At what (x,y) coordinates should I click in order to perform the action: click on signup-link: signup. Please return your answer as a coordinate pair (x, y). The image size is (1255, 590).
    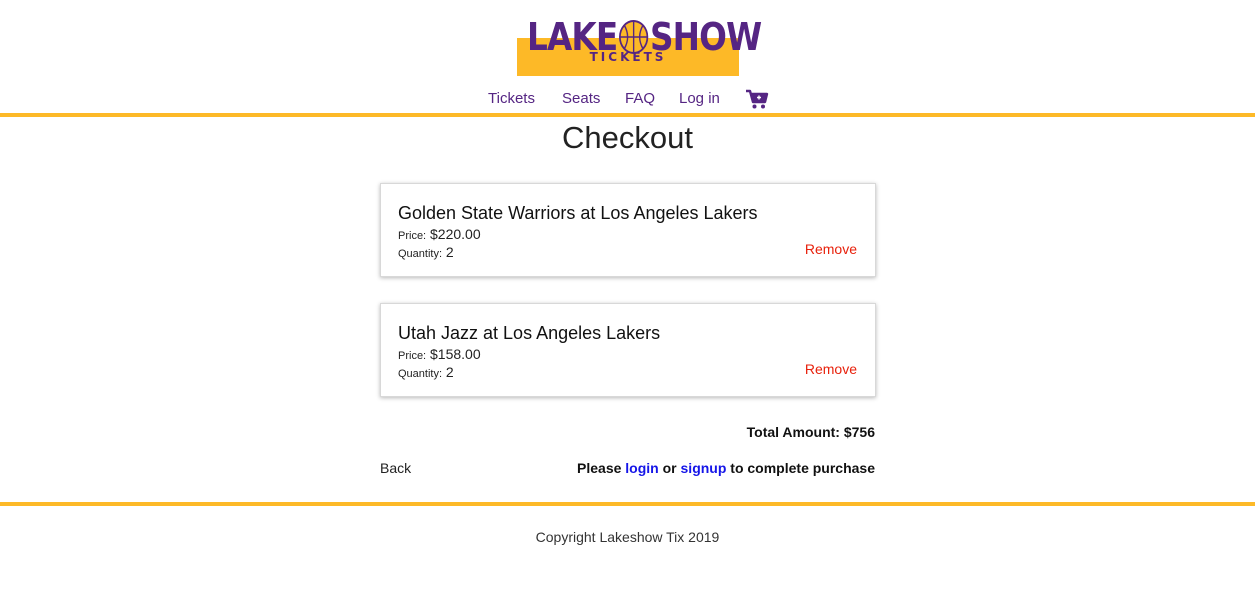
    Looking at the image, I should click on (704, 468).